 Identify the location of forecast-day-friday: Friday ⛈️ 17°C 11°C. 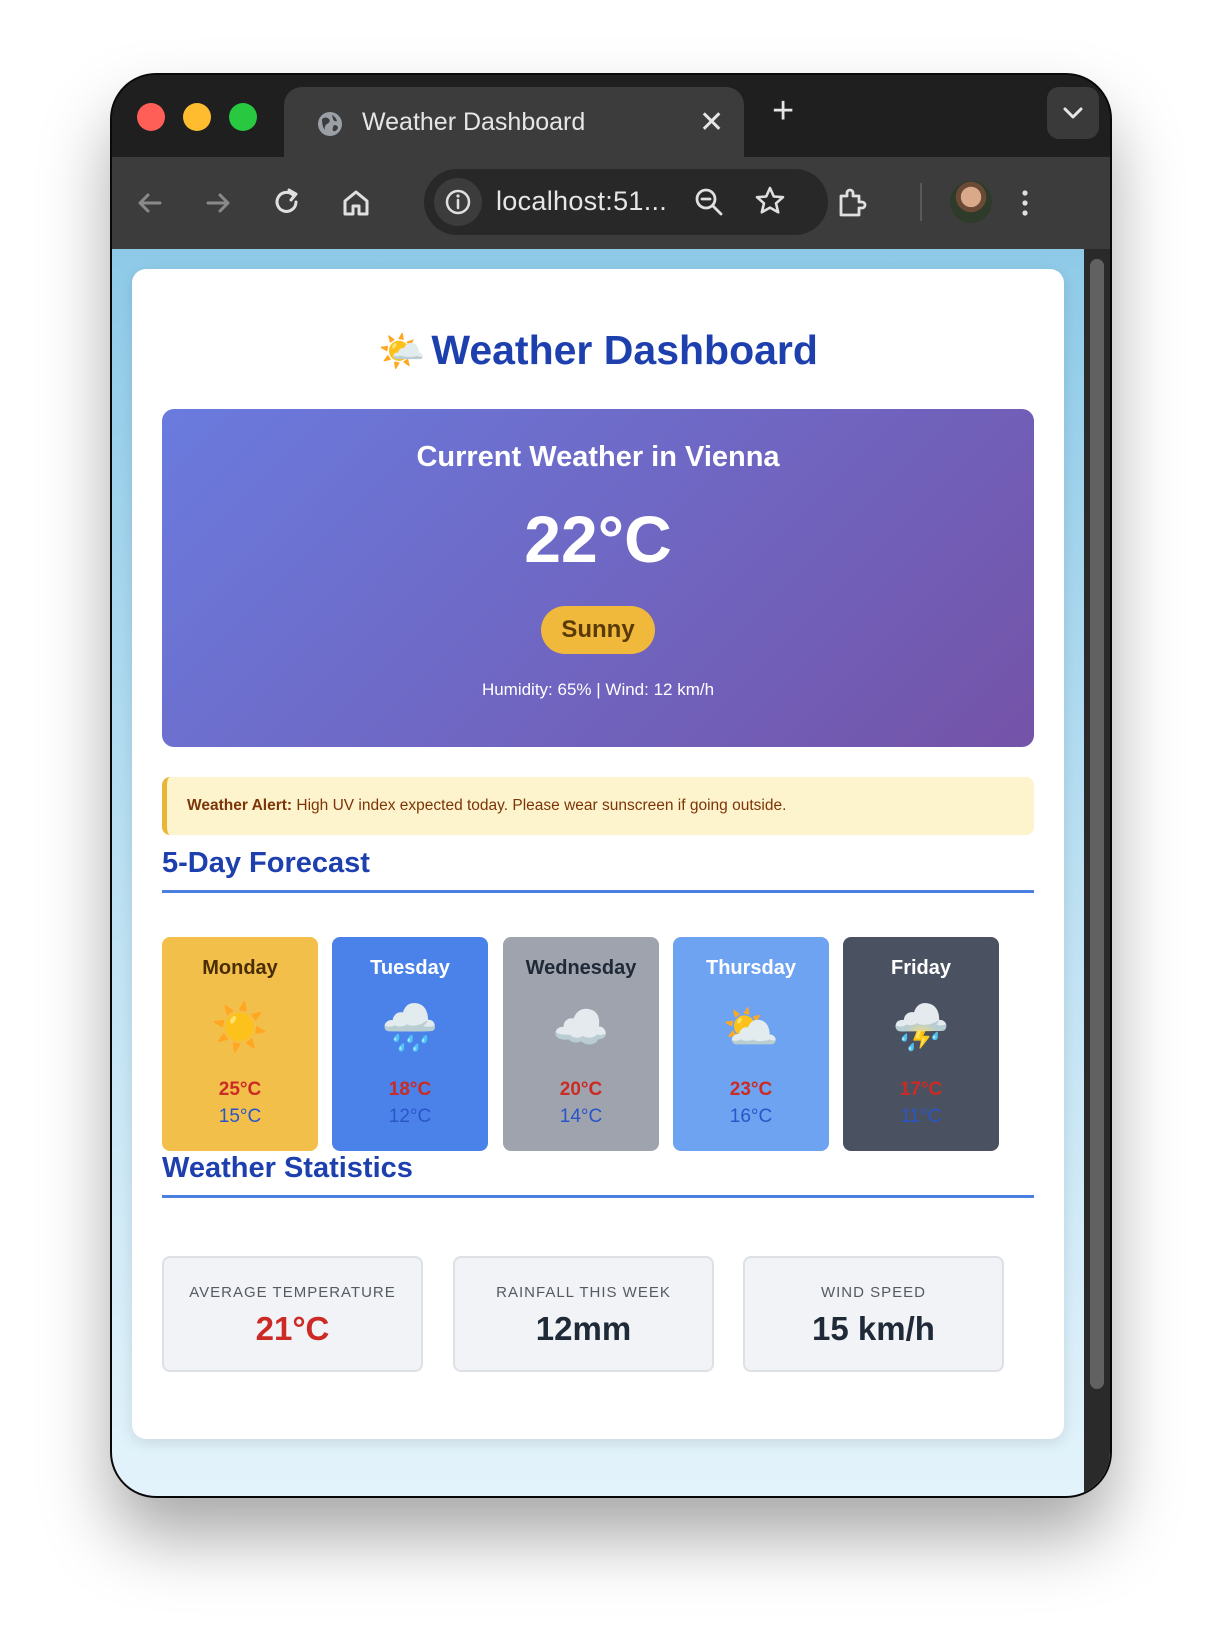
(921, 1044).